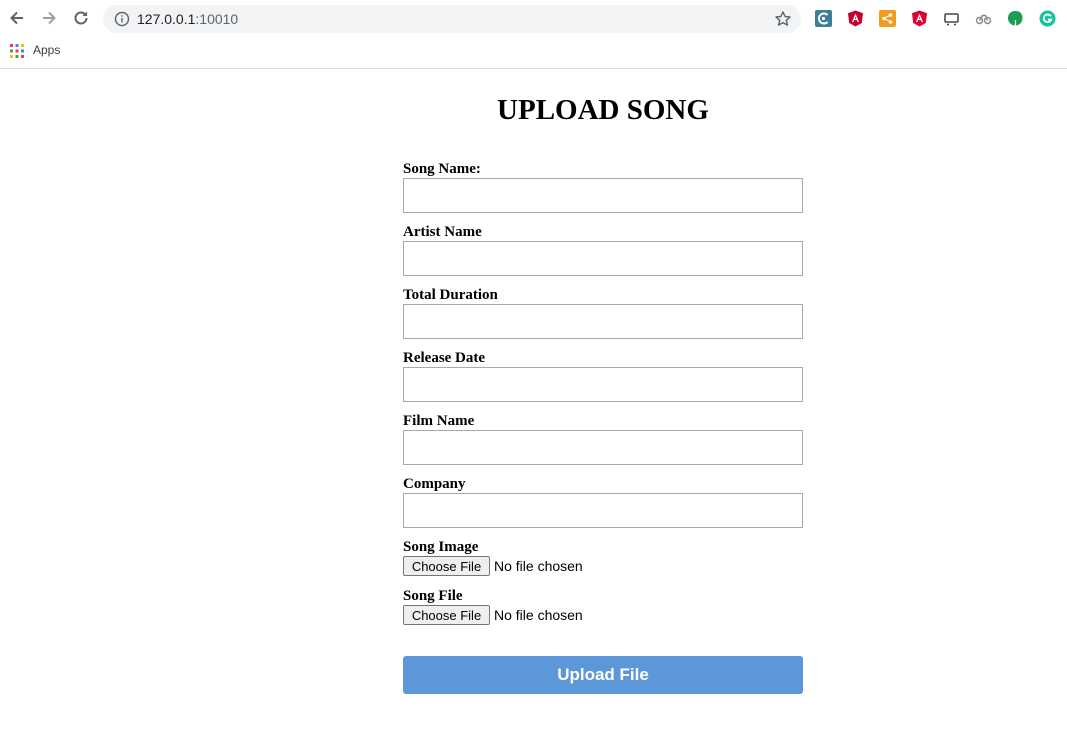 The image size is (1067, 745). I want to click on arrow-right-icon, so click(49, 18).